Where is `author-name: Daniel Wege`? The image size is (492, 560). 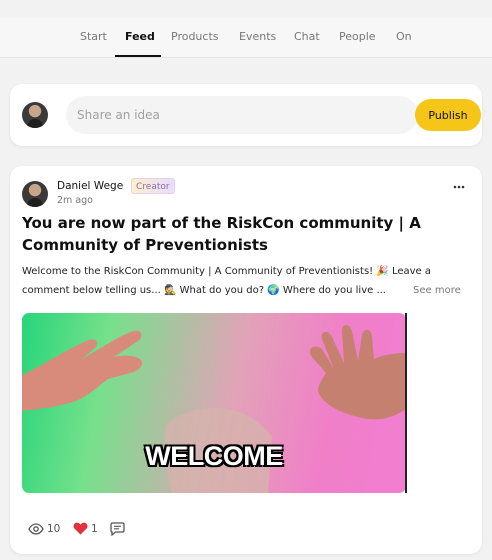
author-name: Daniel Wege is located at coordinates (90, 186).